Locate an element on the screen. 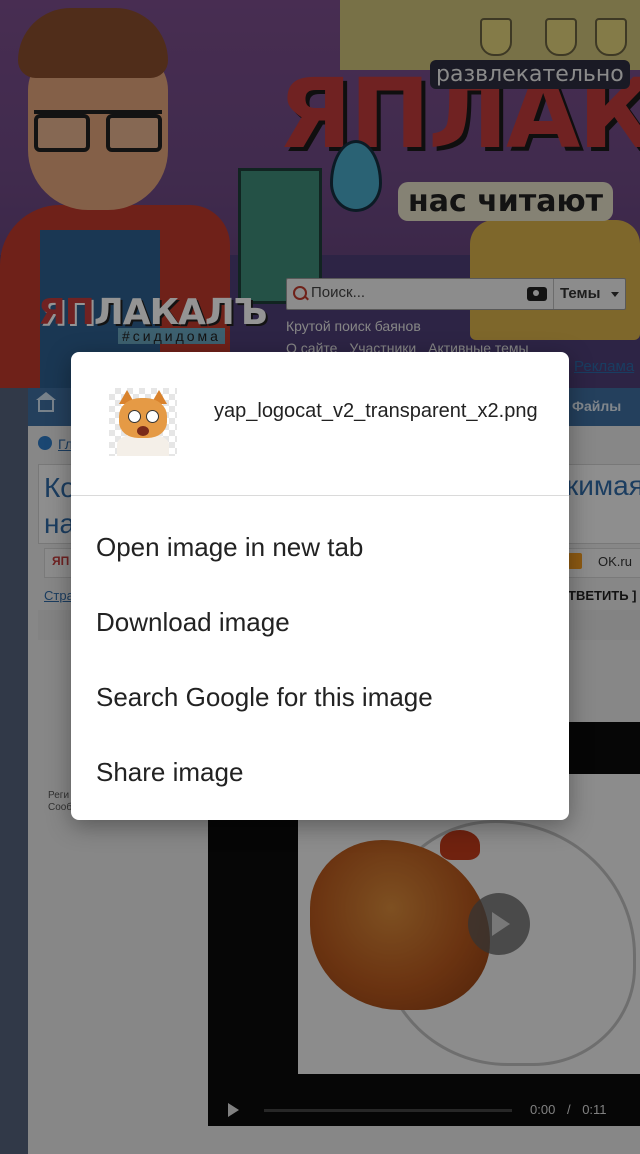 This screenshot has height=1154, width=640. download-image-item: Download image is located at coordinates (320, 622).